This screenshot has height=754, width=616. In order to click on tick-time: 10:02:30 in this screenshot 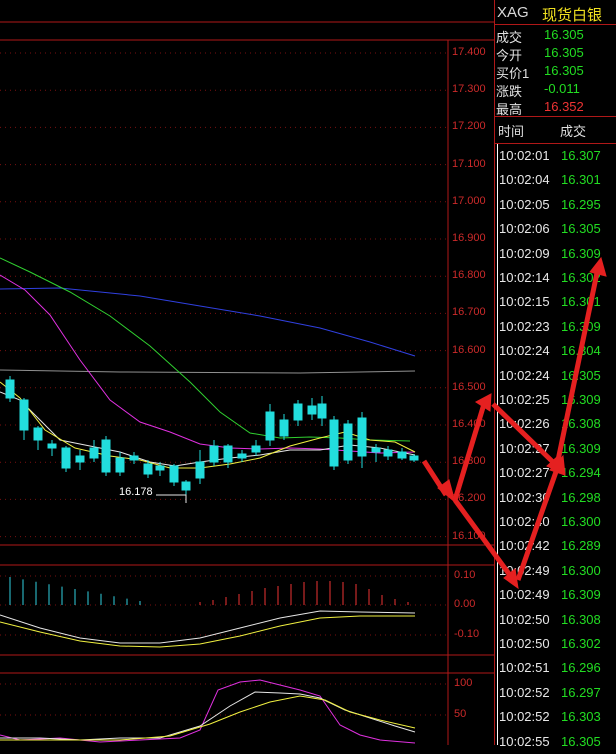, I will do `click(524, 497)`.